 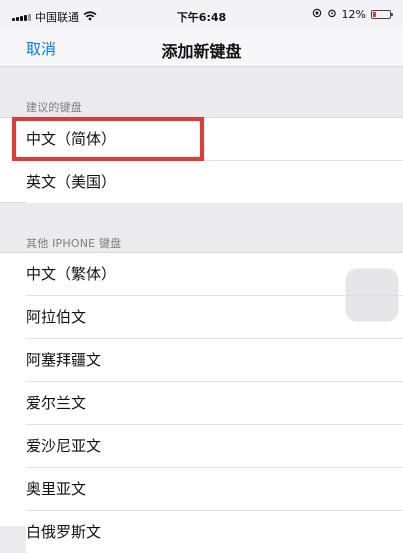 I want to click on keyboard-label: 阿拉伯文, so click(x=56, y=317).